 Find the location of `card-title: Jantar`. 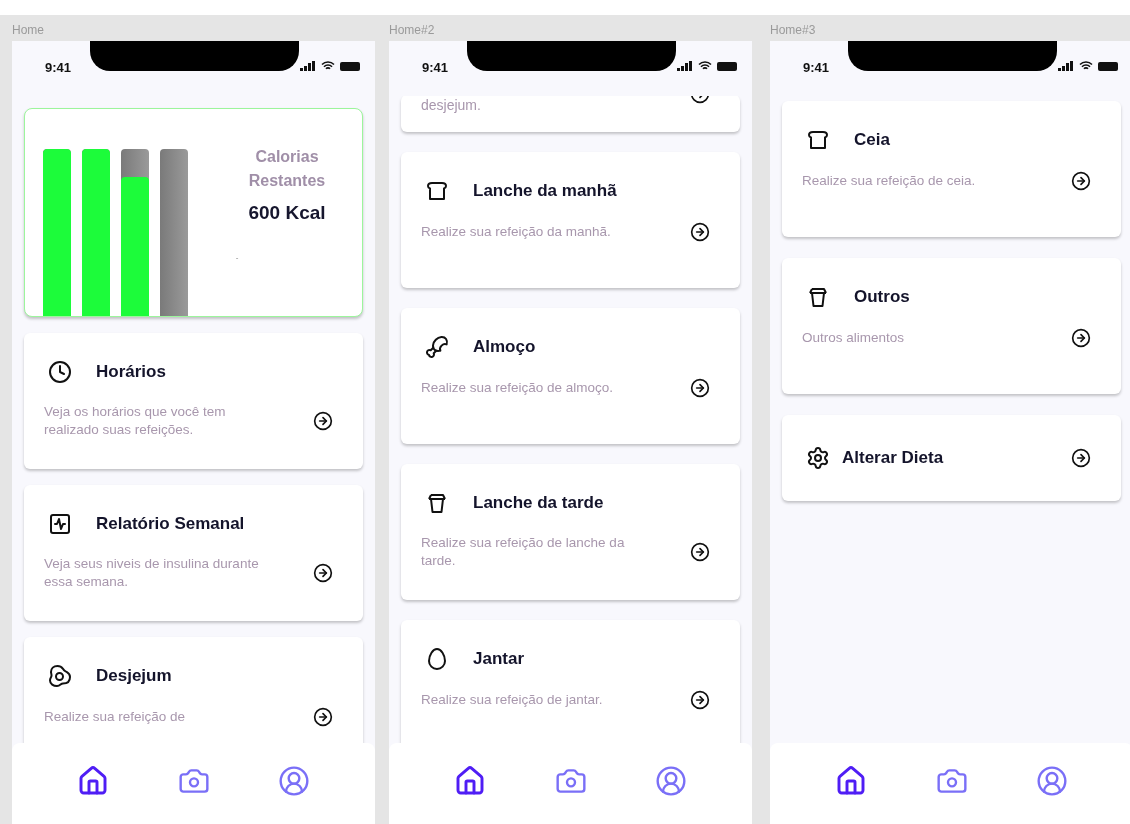

card-title: Jantar is located at coordinates (499, 659).